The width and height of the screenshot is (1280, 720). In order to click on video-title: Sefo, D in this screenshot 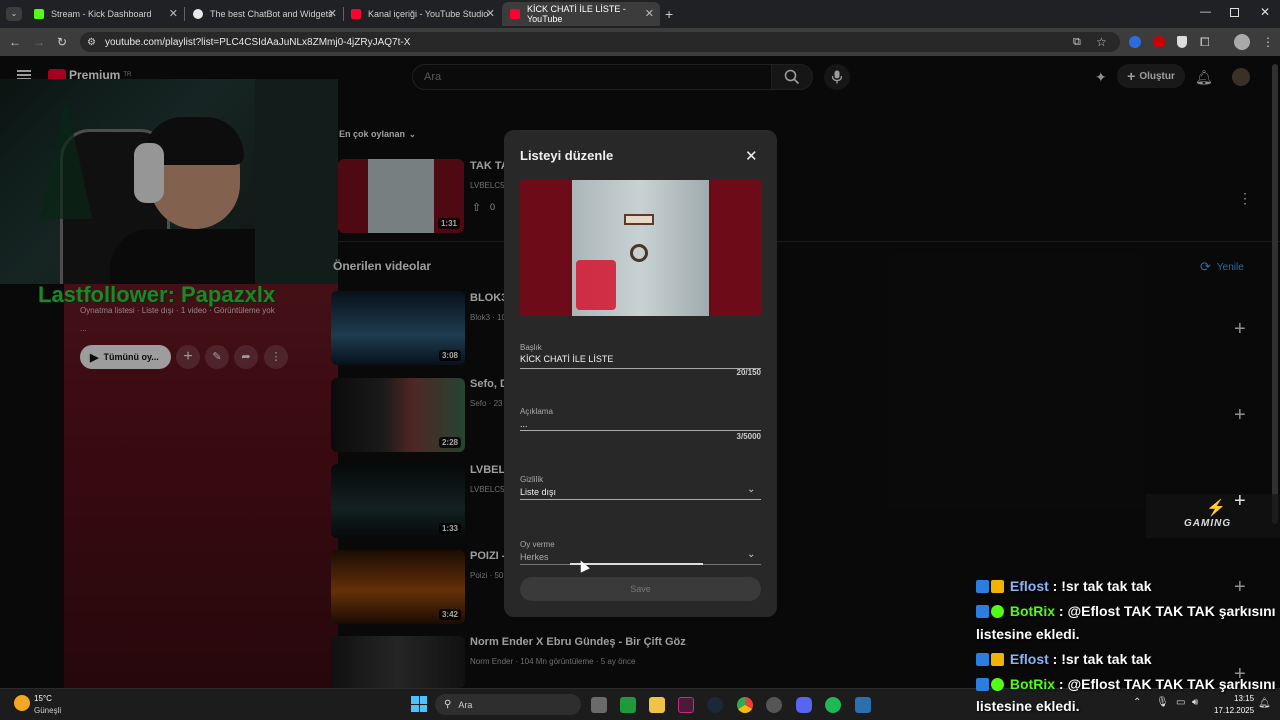, I will do `click(489, 384)`.